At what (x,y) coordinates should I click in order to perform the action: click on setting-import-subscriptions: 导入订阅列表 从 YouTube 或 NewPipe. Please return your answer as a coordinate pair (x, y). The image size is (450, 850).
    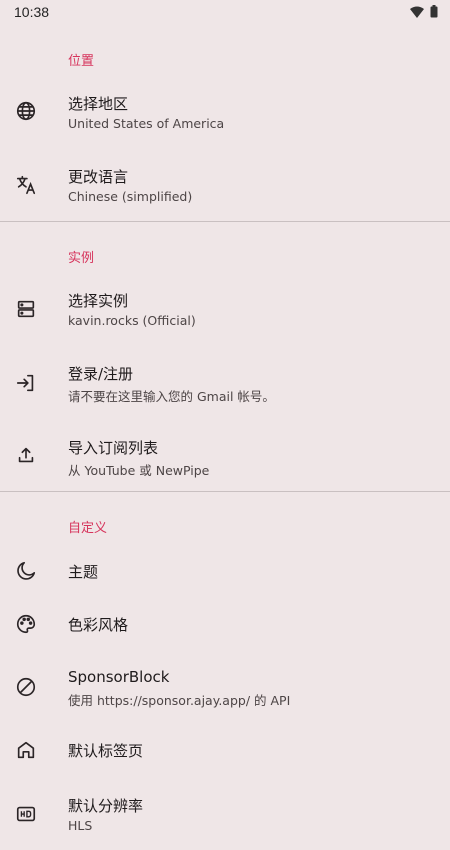
    Looking at the image, I should click on (225, 457).